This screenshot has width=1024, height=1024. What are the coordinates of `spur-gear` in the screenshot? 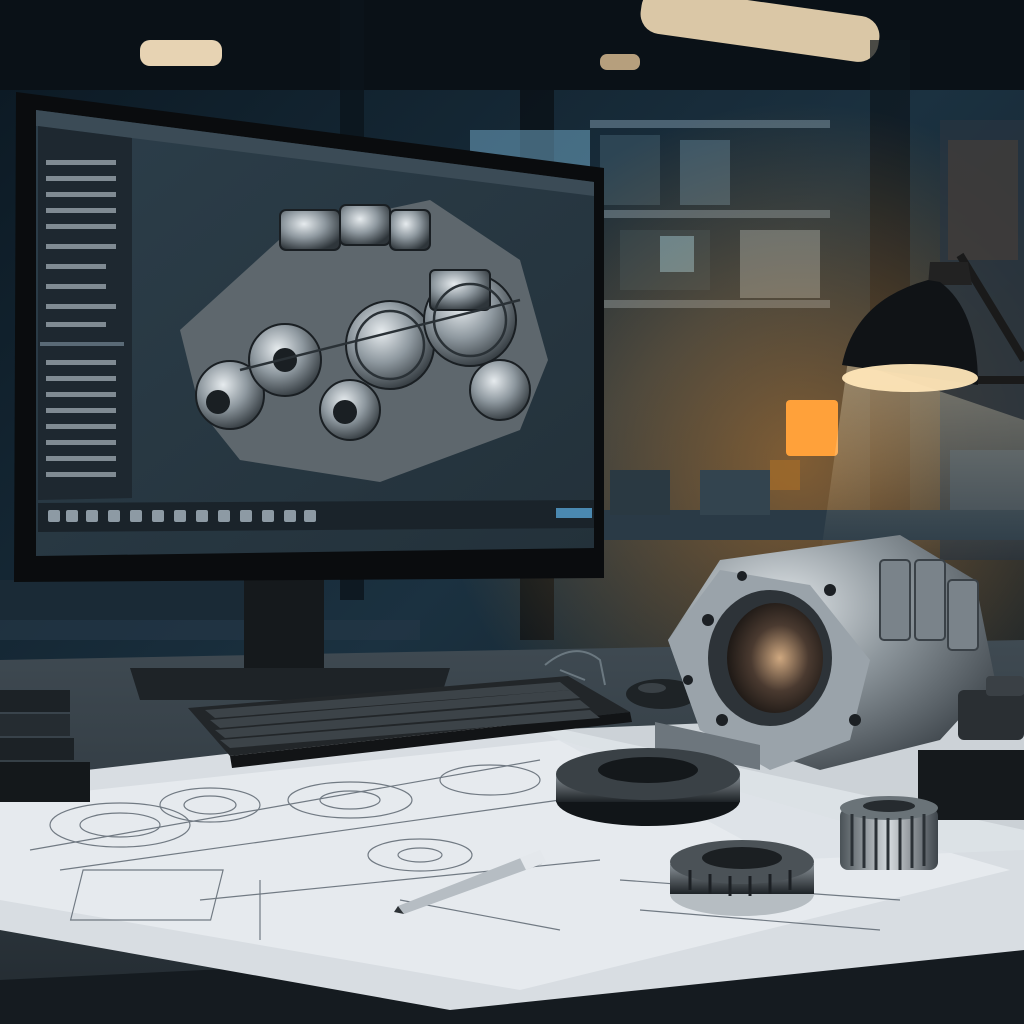 It's located at (889, 833).